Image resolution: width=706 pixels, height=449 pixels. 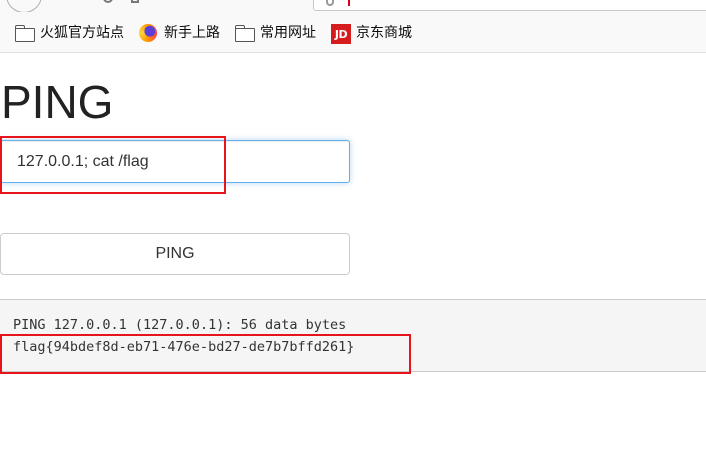 What do you see at coordinates (57, 102) in the screenshot?
I see `page-title: PING` at bounding box center [57, 102].